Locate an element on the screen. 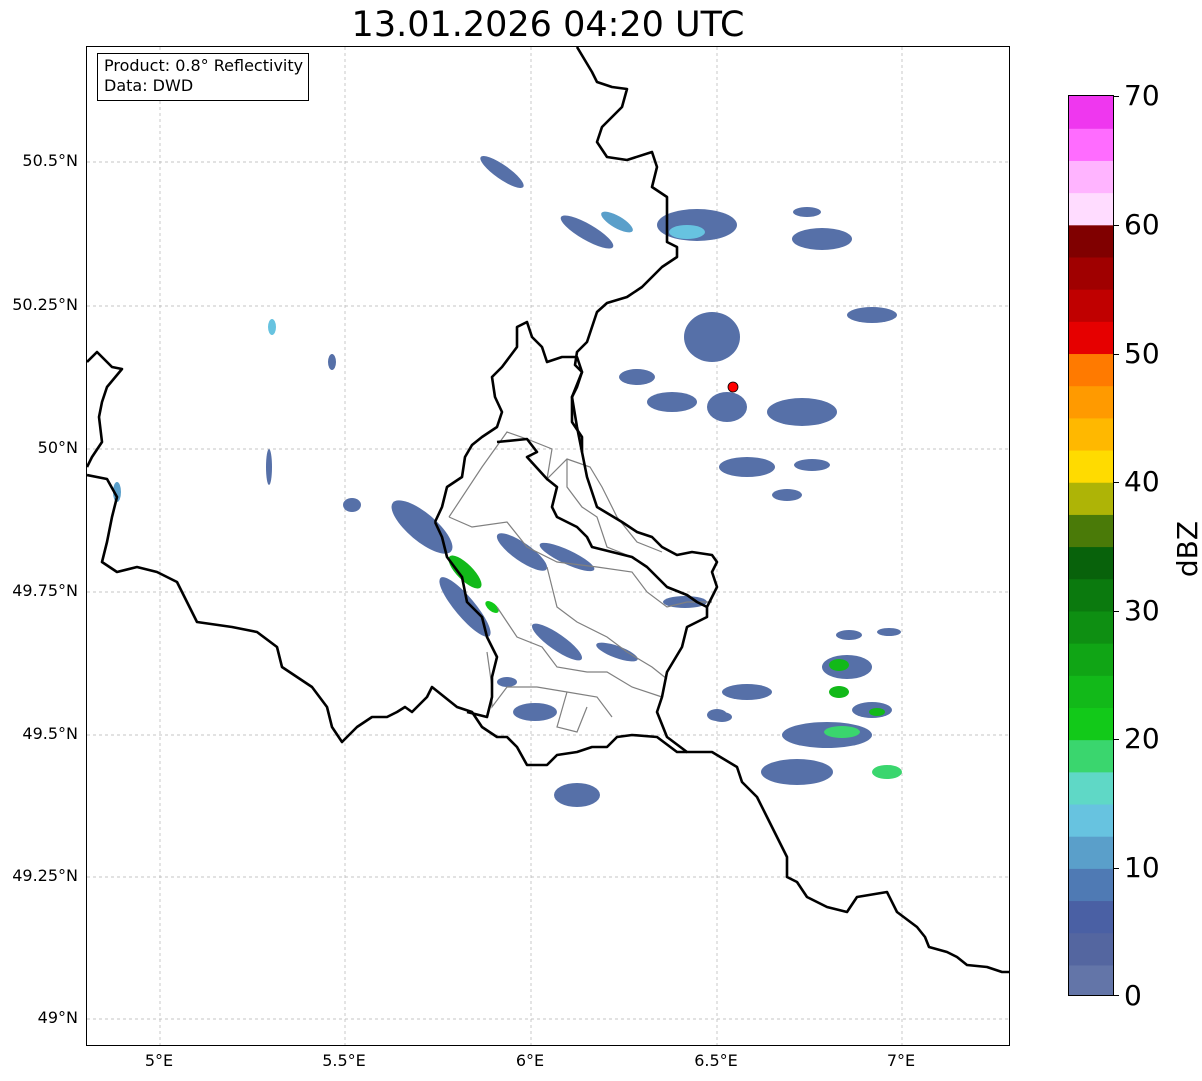 This screenshot has width=1202, height=1081. lat-tick-label: 50.25°N is located at coordinates (45, 304).